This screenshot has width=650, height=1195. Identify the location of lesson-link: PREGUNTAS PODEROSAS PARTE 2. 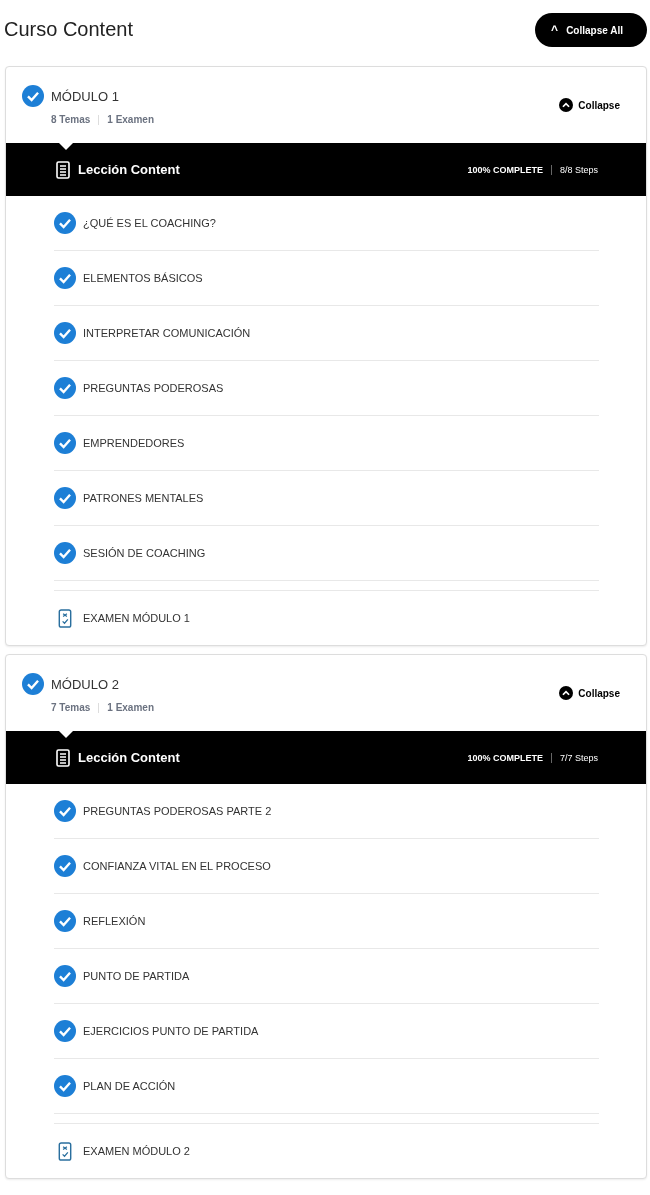
(177, 811).